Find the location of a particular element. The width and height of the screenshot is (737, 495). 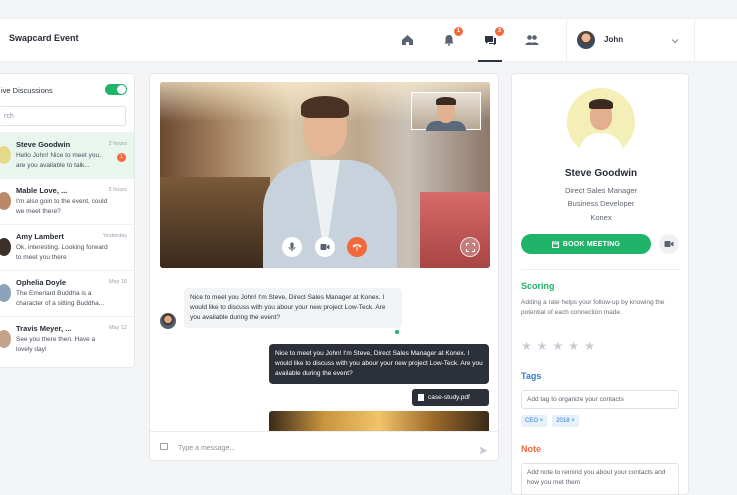

conversation-time: Yesterday is located at coordinates (114, 236).